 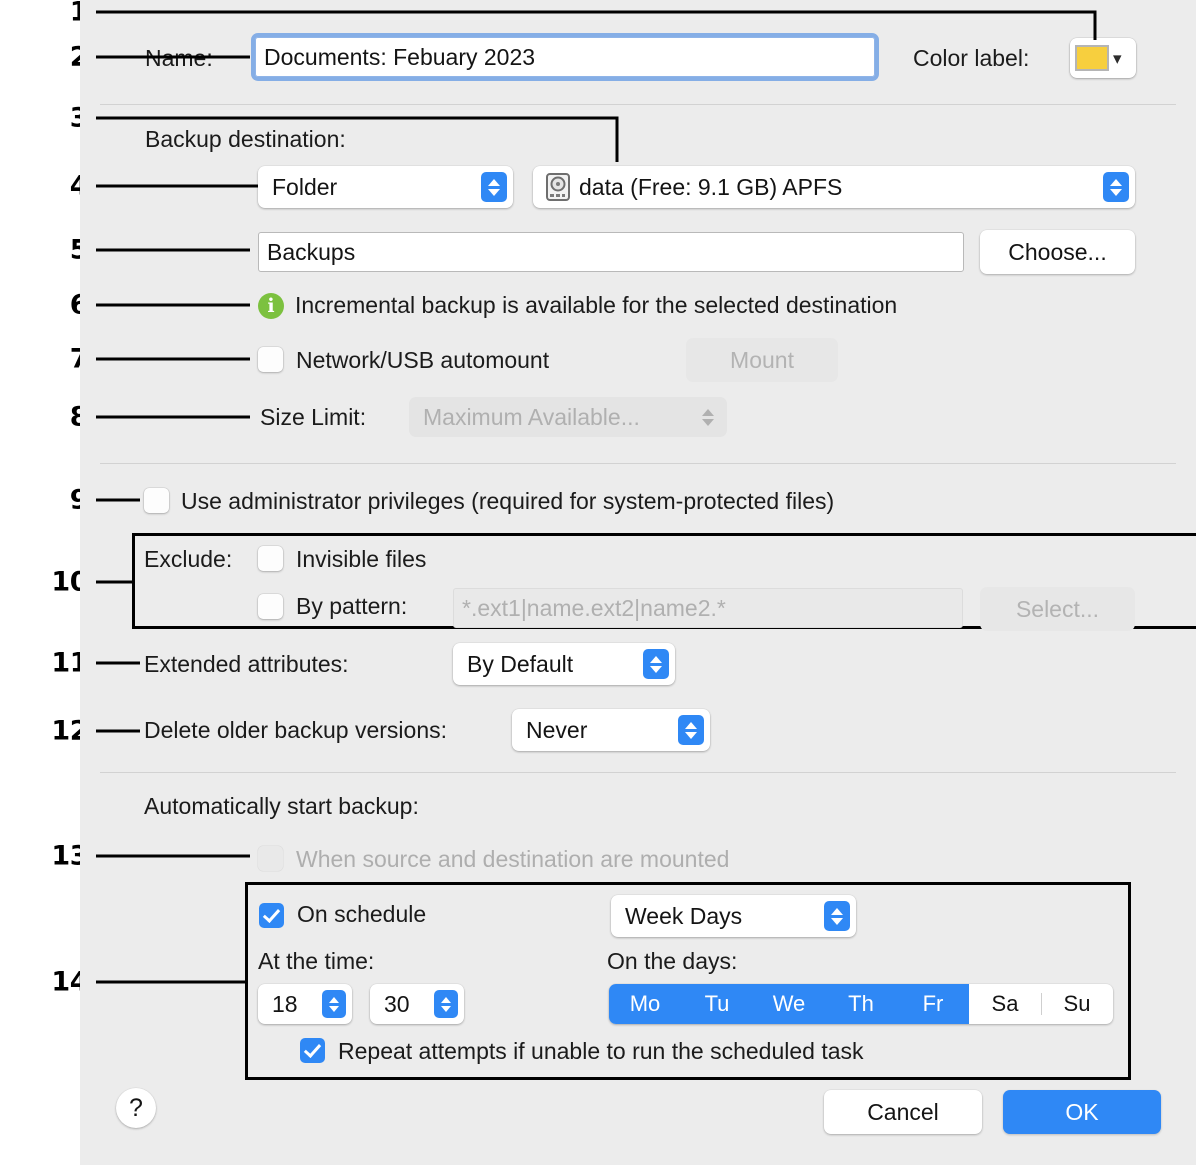 What do you see at coordinates (69, 982) in the screenshot?
I see `callout-number-14: 14` at bounding box center [69, 982].